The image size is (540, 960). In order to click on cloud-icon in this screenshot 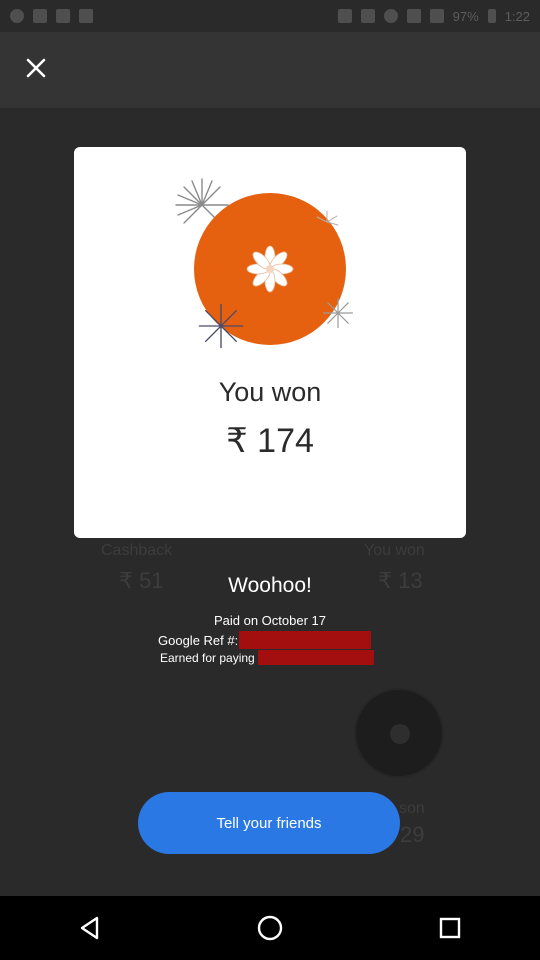, I will do `click(40, 16)`.